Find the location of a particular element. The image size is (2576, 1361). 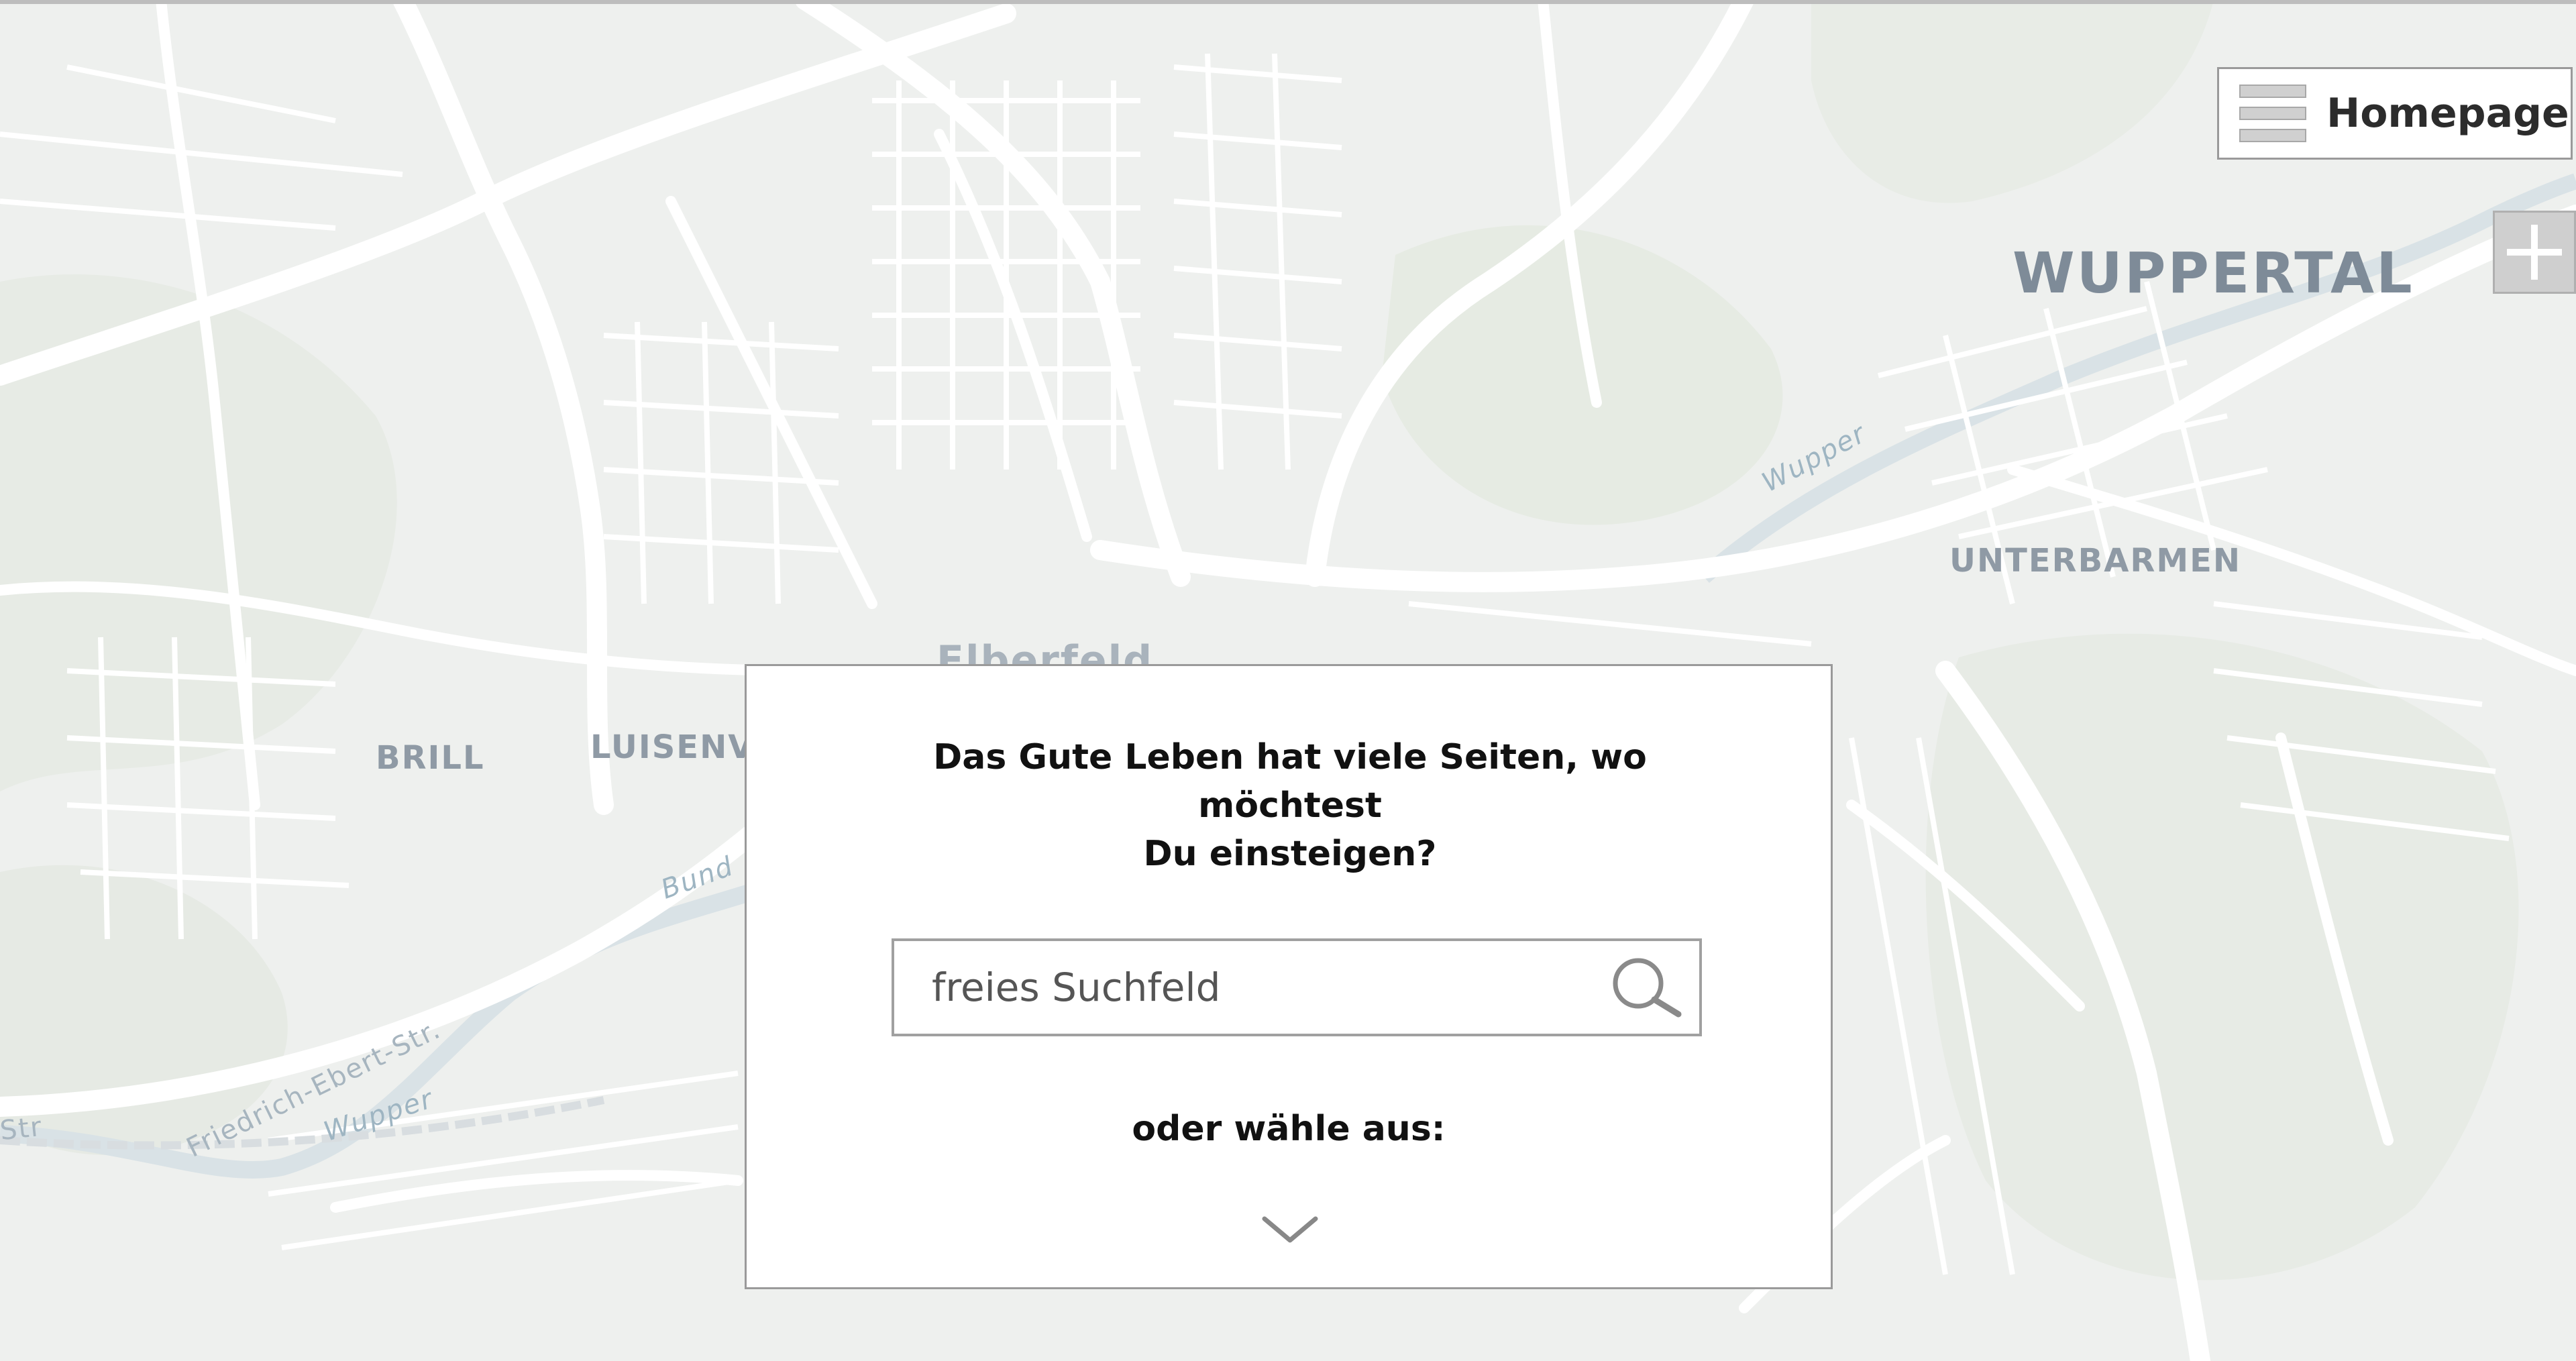

map-label-str: Str is located at coordinates (22, 1129).